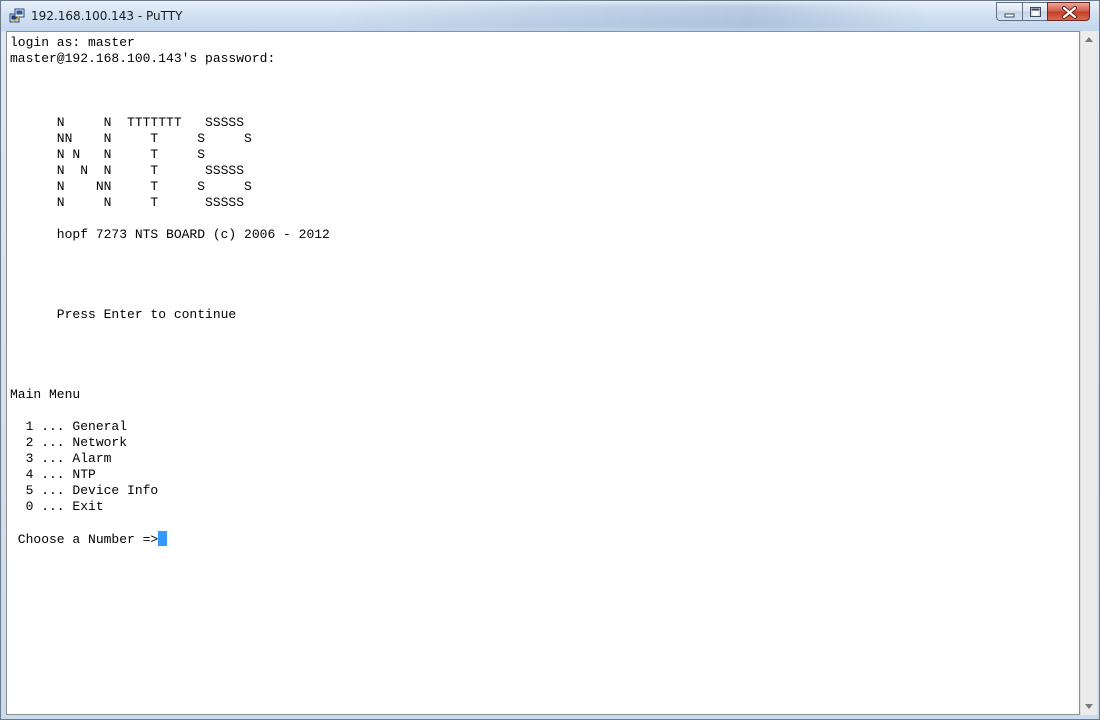 This screenshot has height=720, width=1100. What do you see at coordinates (631, 16) in the screenshot?
I see `title-bar-background` at bounding box center [631, 16].